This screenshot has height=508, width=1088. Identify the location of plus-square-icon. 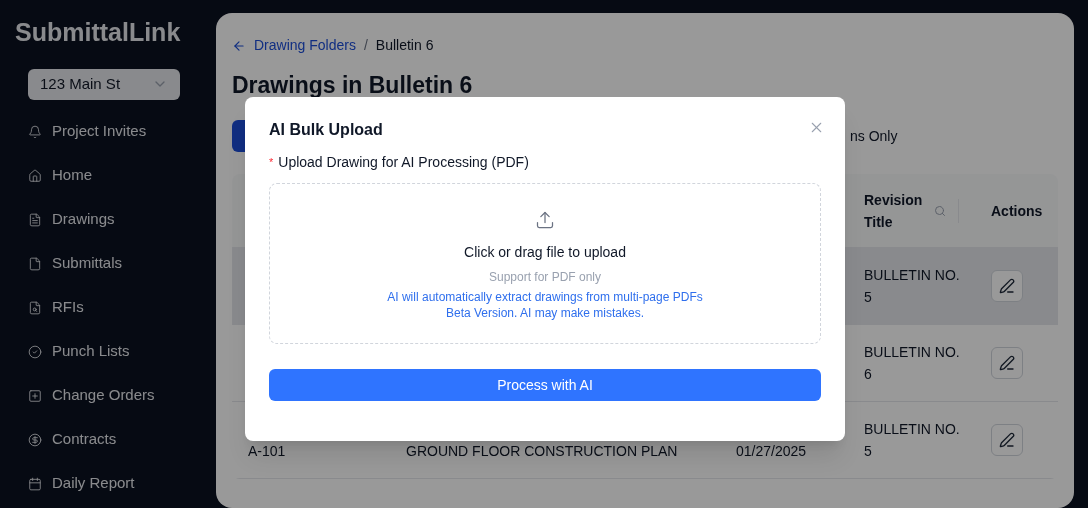
(35, 395).